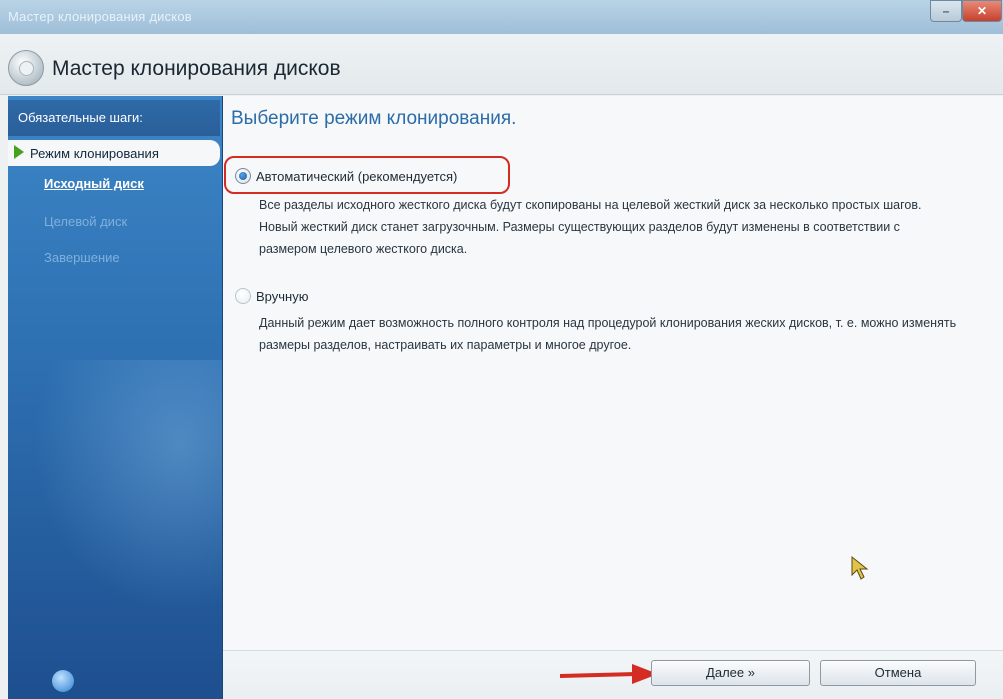  Describe the element at coordinates (82, 257) in the screenshot. I see `sidebar-item-finish: Завершение` at that location.